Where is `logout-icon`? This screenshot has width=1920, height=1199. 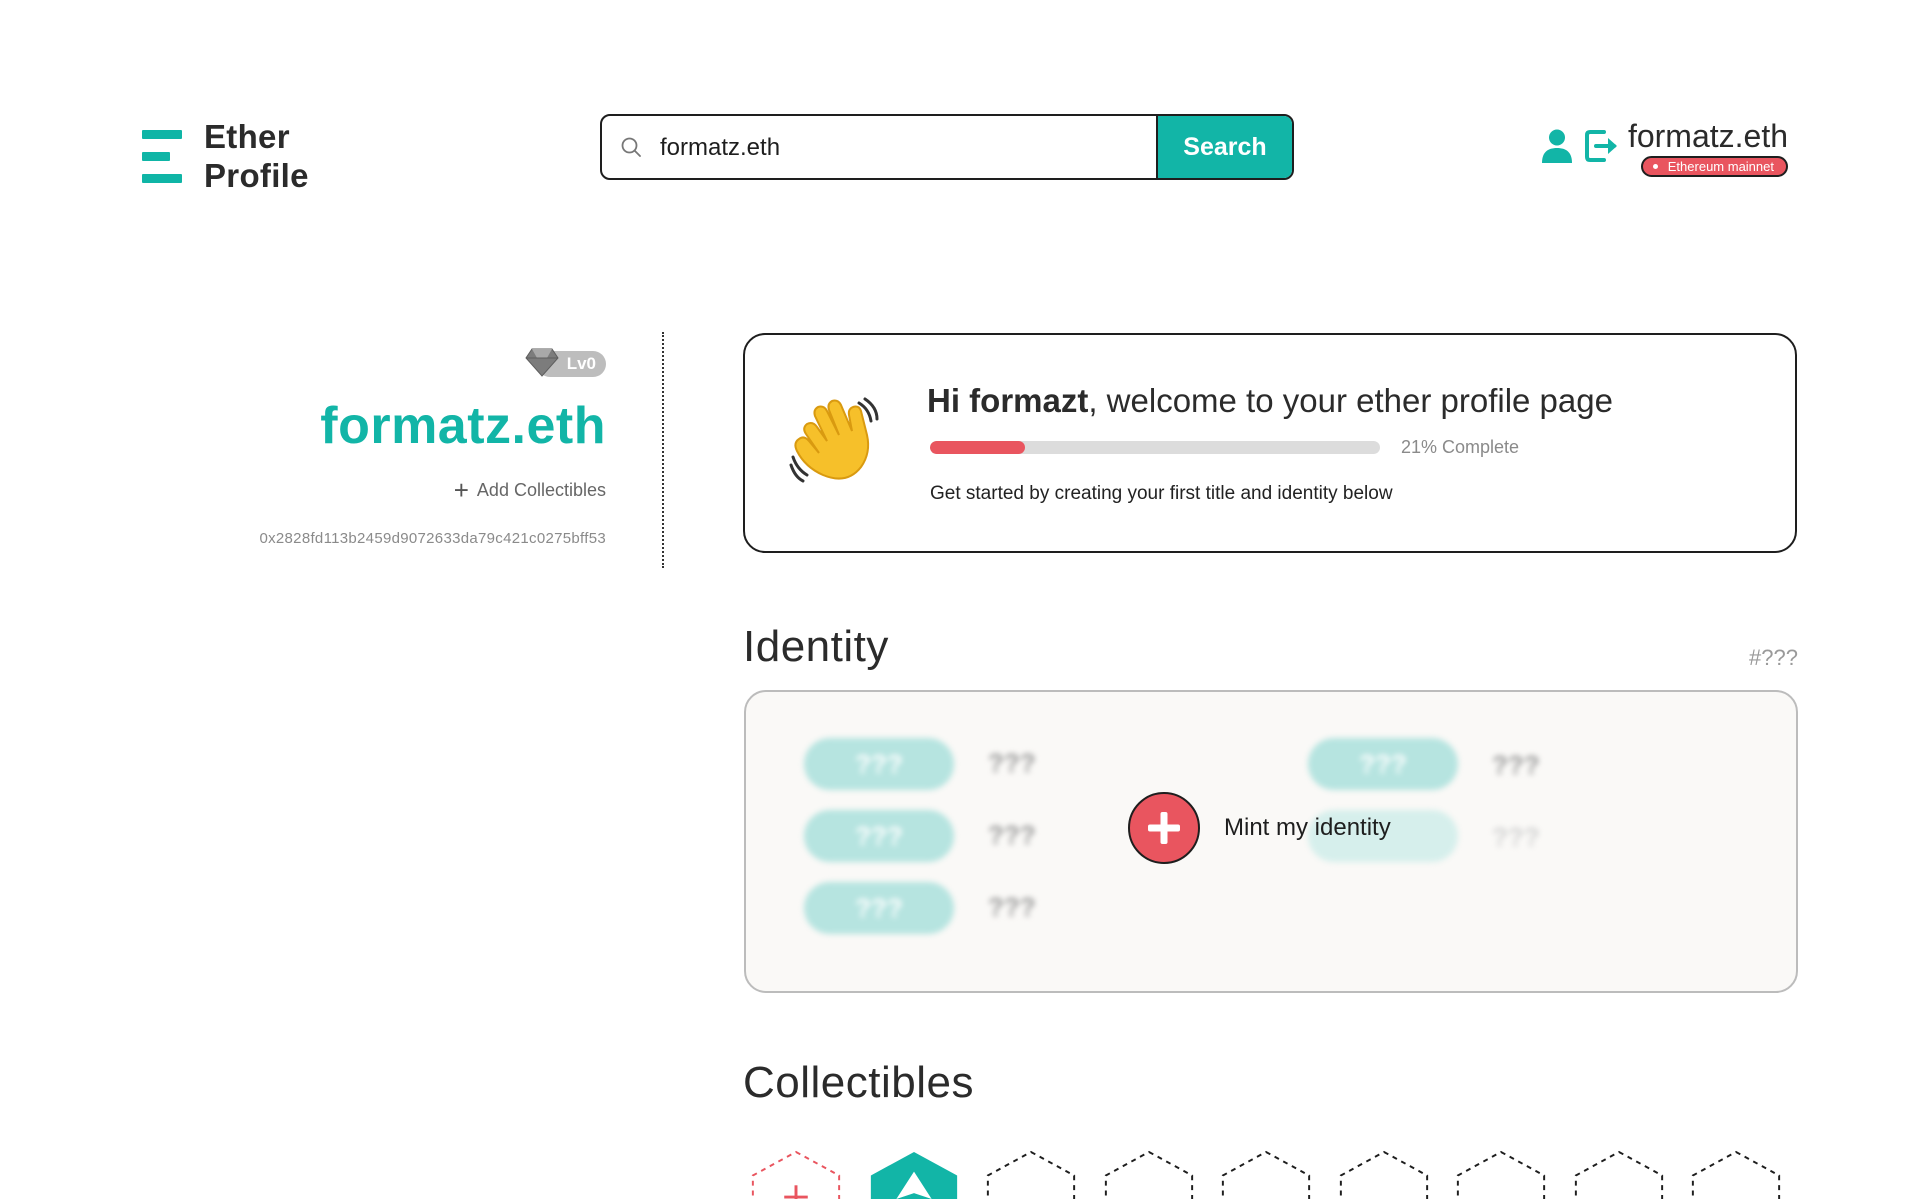
logout-icon is located at coordinates (1602, 148).